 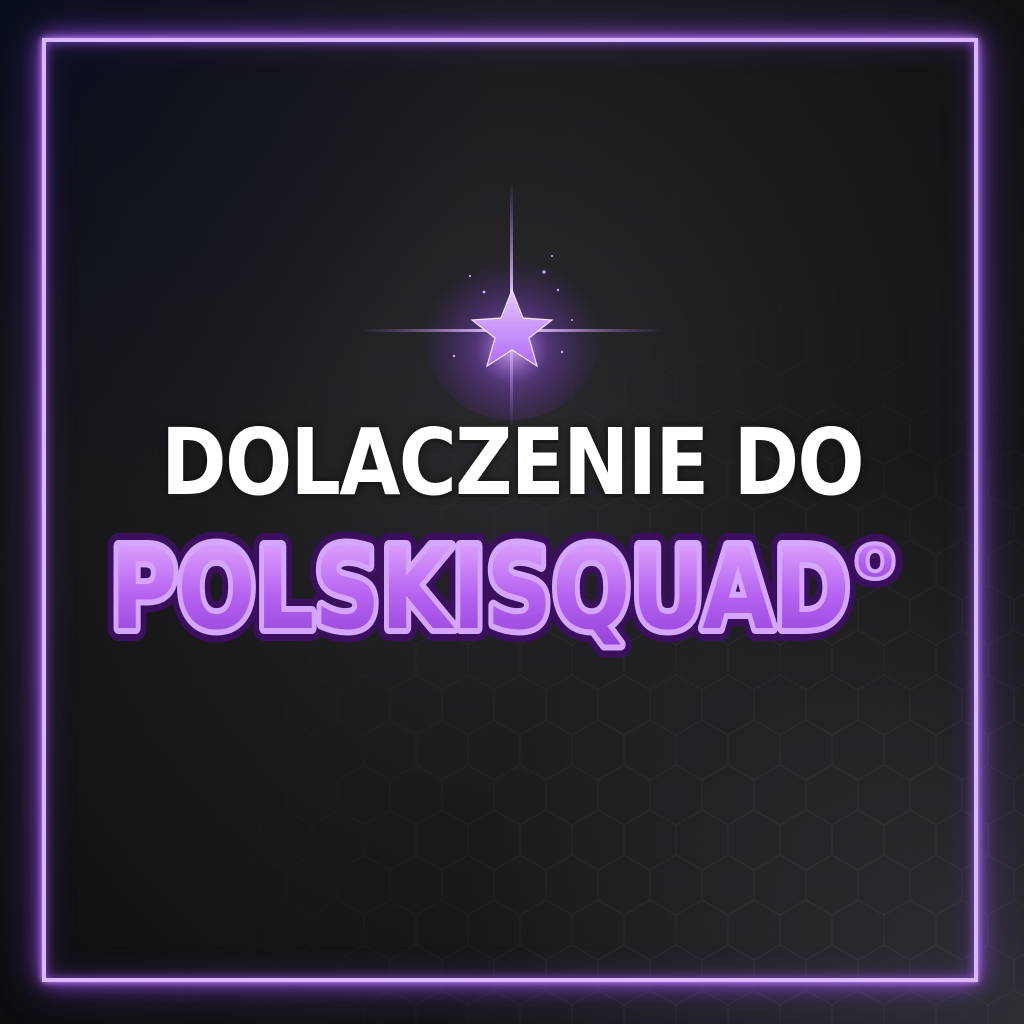 I want to click on headline-line-2: POLSKISQUAD POLSKISQUAD POLSKISQUAD o o, so click(x=502, y=589).